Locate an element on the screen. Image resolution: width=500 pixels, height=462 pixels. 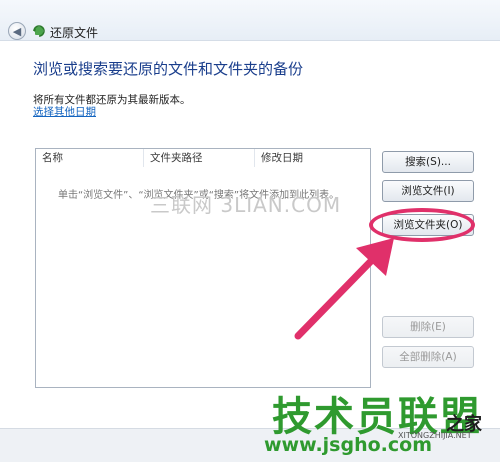
browse-files-button: 浏览文件(I) is located at coordinates (428, 191).